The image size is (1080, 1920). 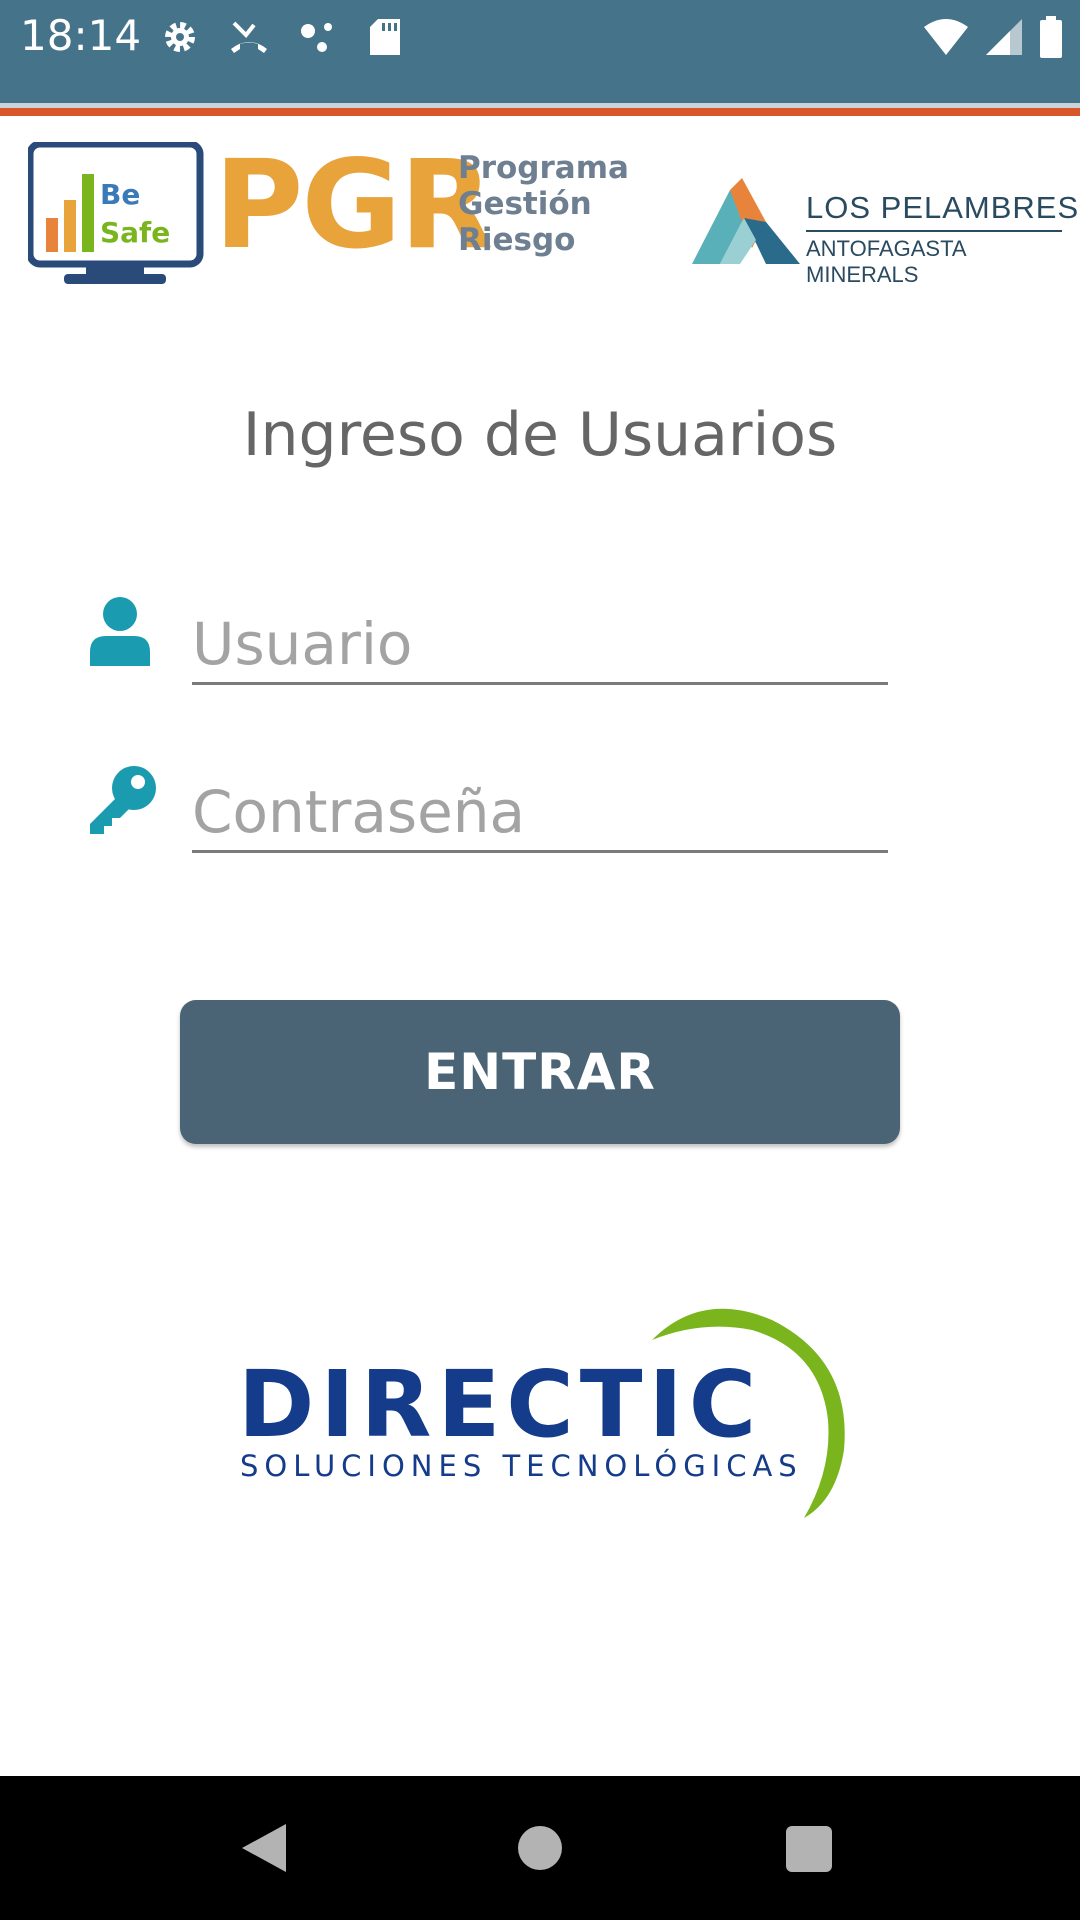 I want to click on wifi-icon, so click(x=946, y=37).